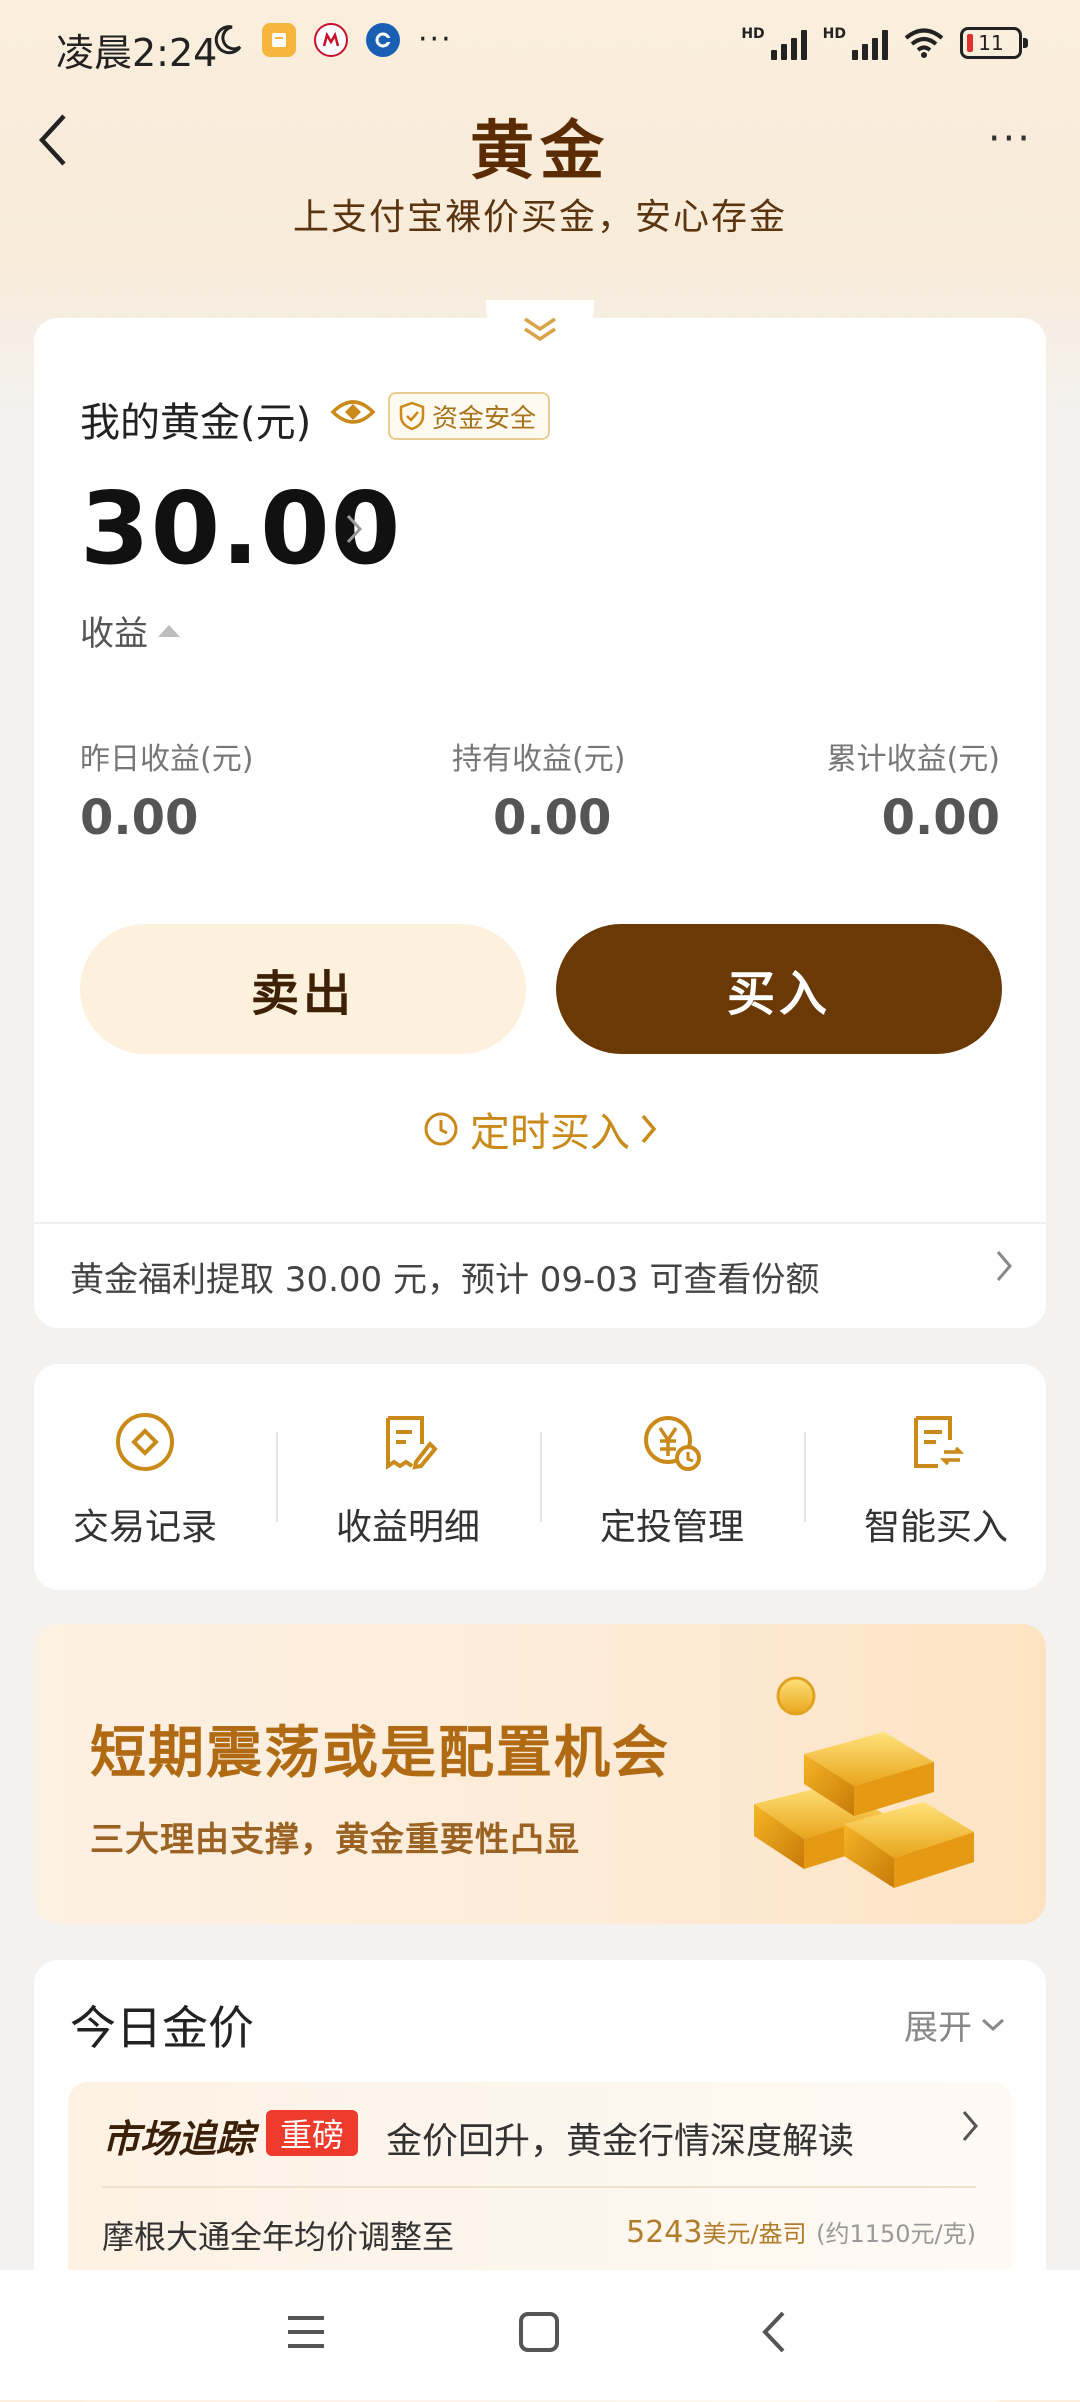  Describe the element at coordinates (137, 53) in the screenshot. I see `status-time: 凌晨2:24` at that location.